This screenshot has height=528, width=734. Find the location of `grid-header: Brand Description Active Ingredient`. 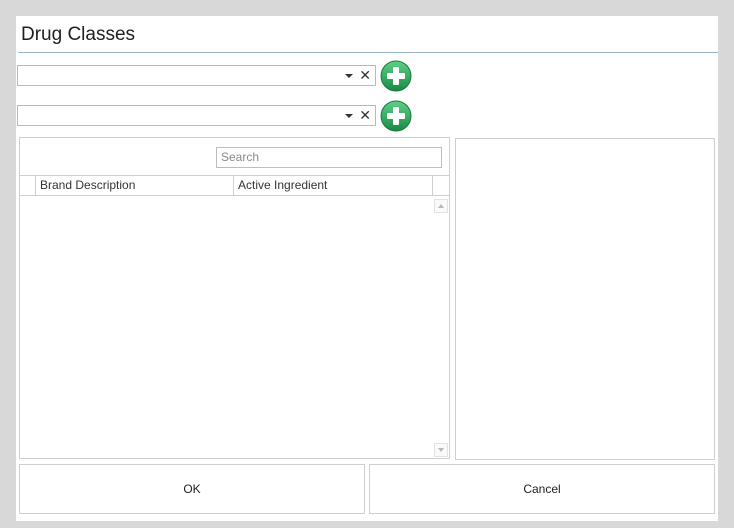

grid-header: Brand Description Active Ingredient is located at coordinates (234, 185).